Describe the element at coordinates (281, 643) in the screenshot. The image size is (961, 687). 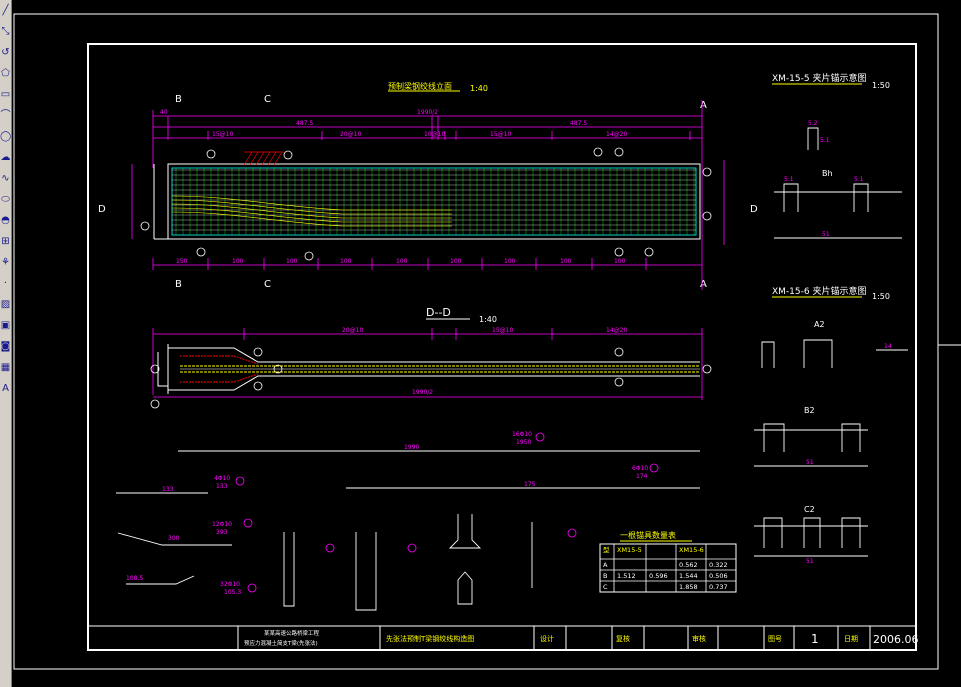
I see `title-project-line2: 预应力混凝土简支T梁(先张法)` at that location.